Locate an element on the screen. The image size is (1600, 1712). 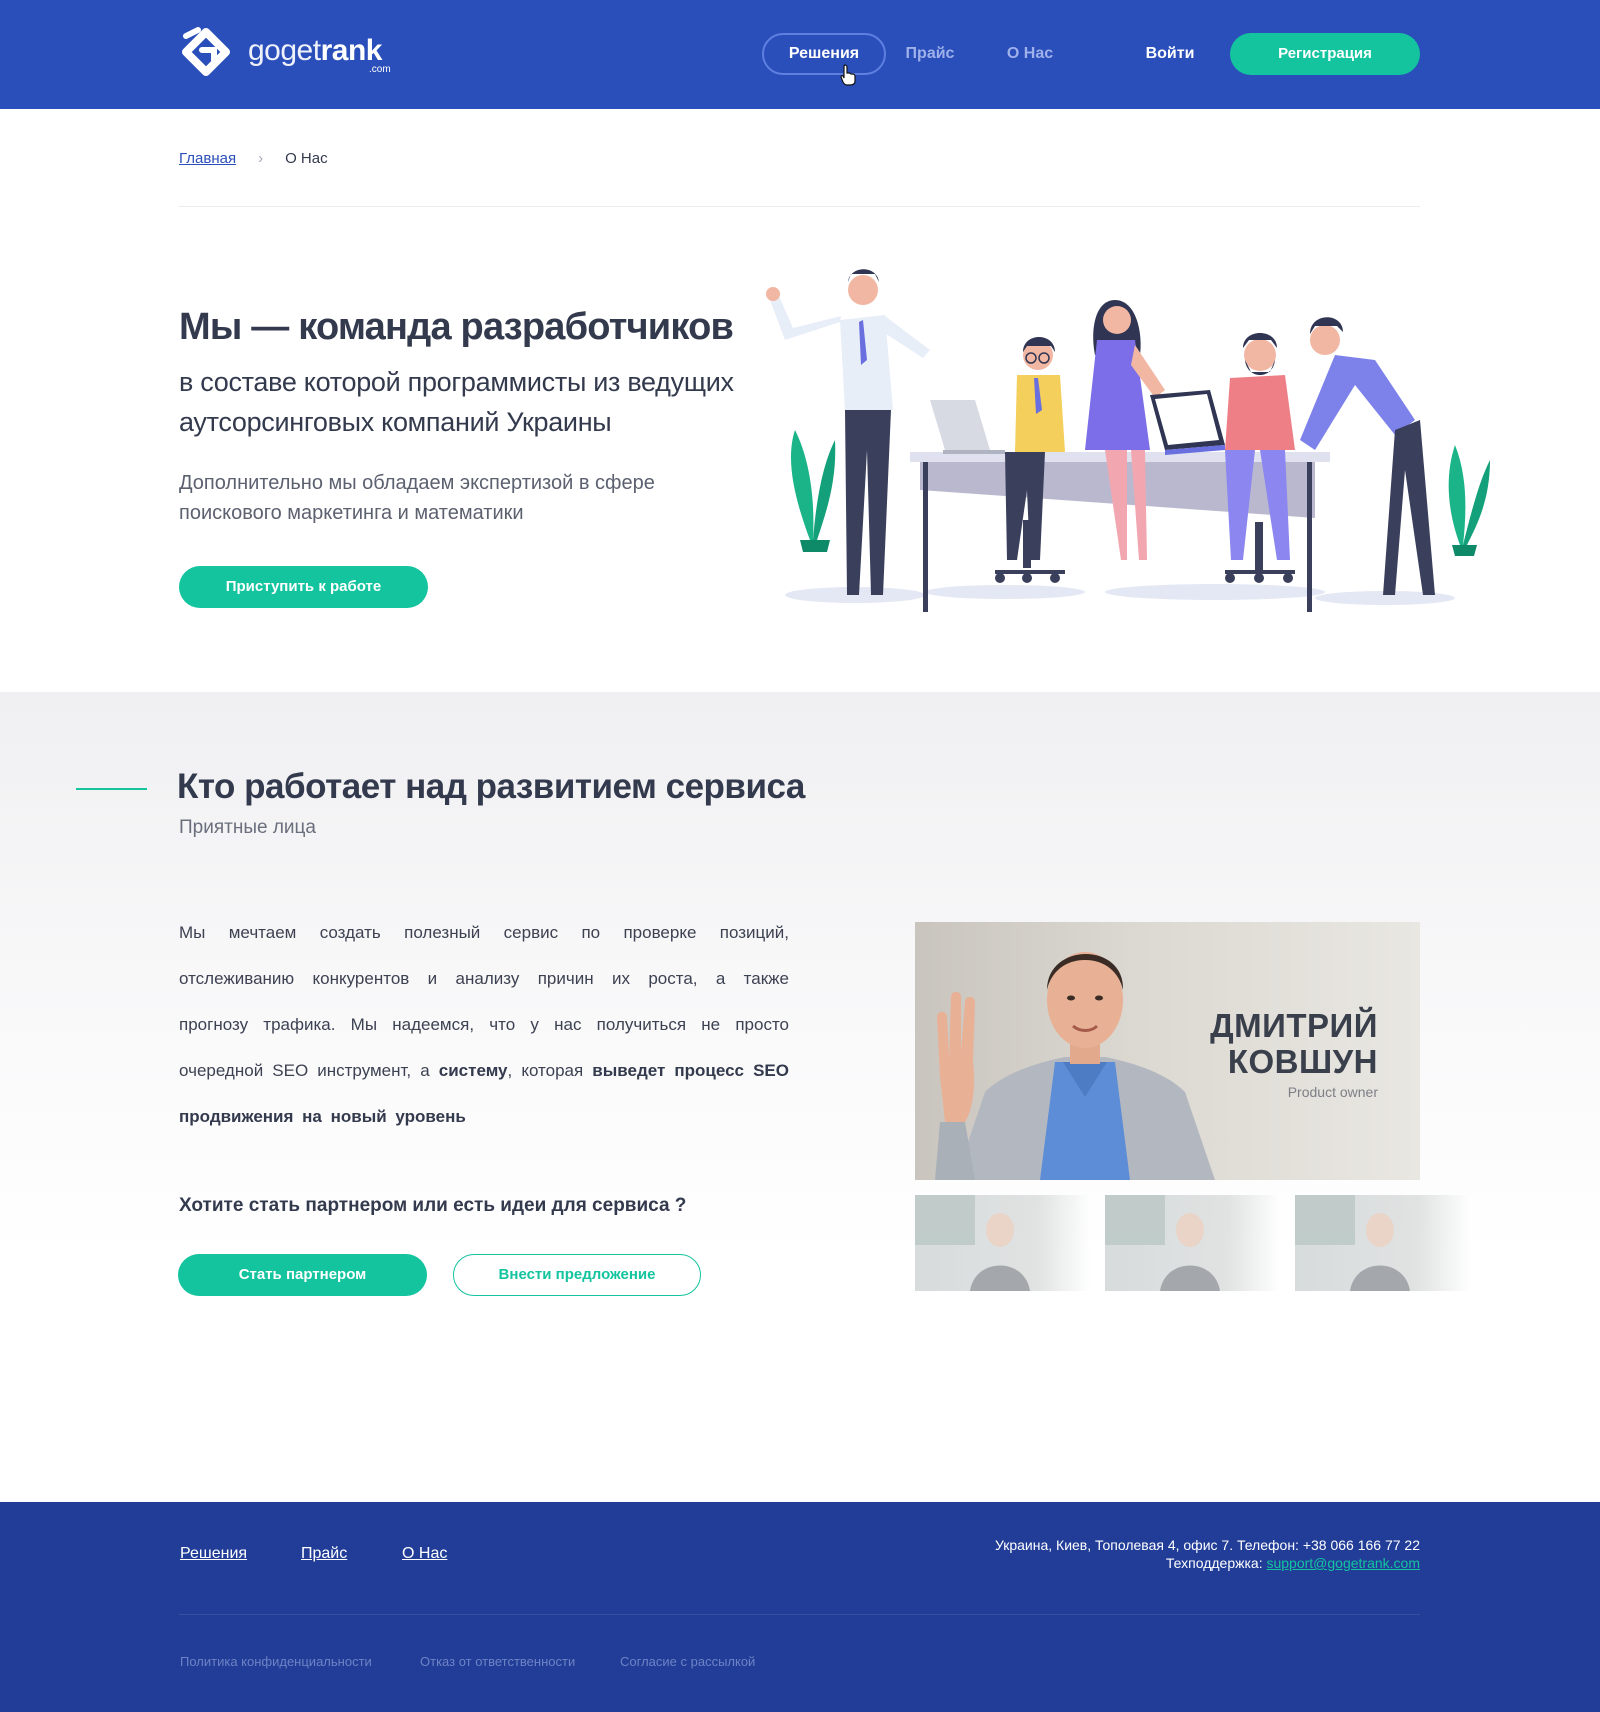
logo-word-light: goget is located at coordinates (284, 50).